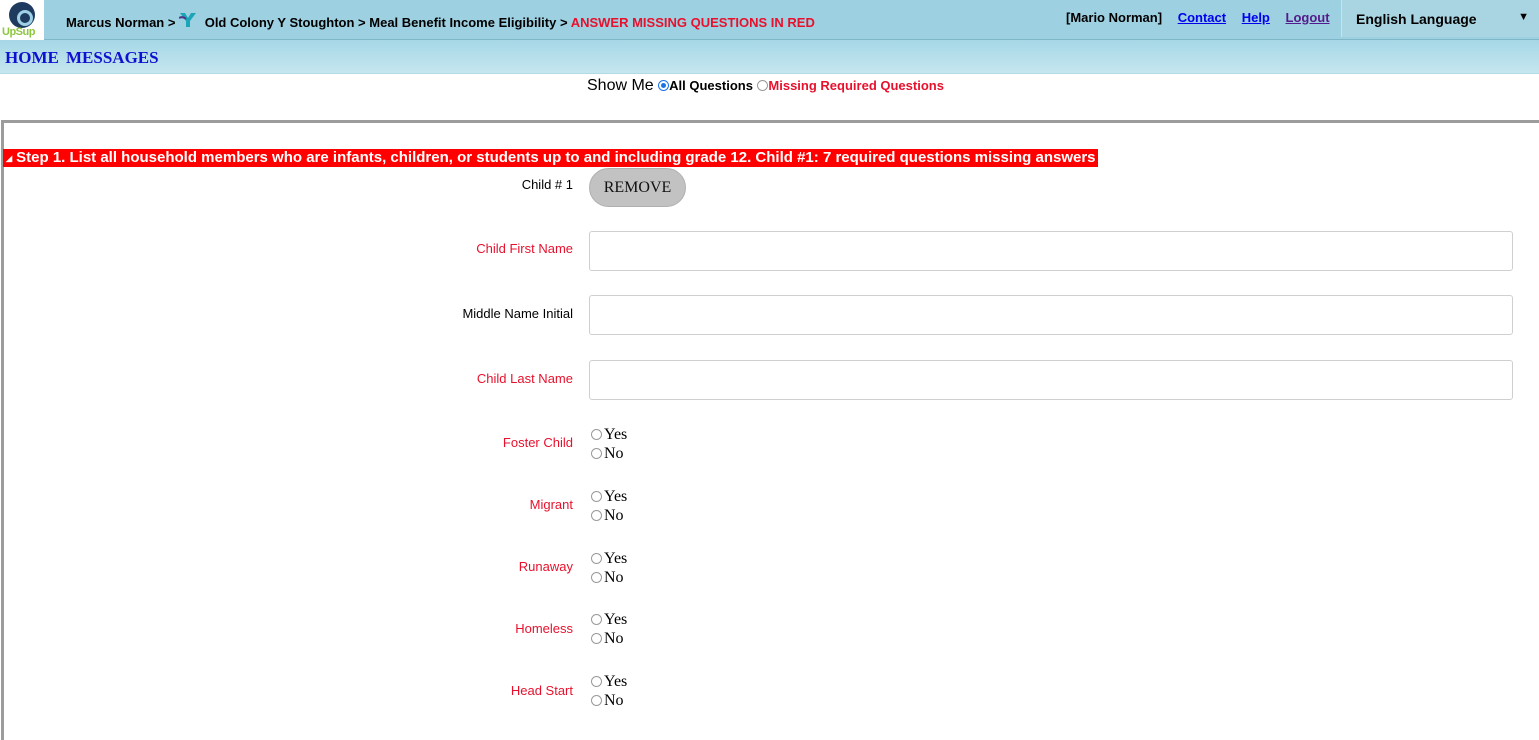 The image size is (1539, 740). What do you see at coordinates (609, 691) in the screenshot?
I see `head-start-options: Yes No` at bounding box center [609, 691].